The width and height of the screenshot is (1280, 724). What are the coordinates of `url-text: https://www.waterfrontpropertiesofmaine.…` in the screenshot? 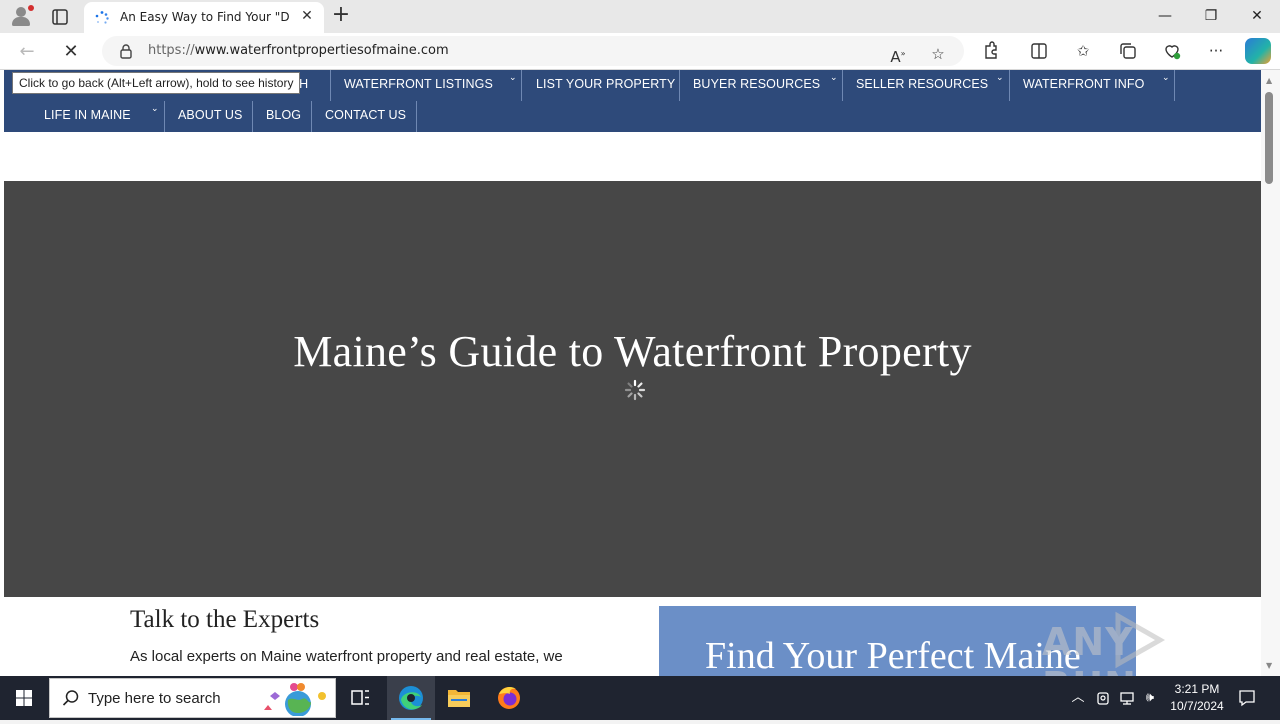 It's located at (298, 50).